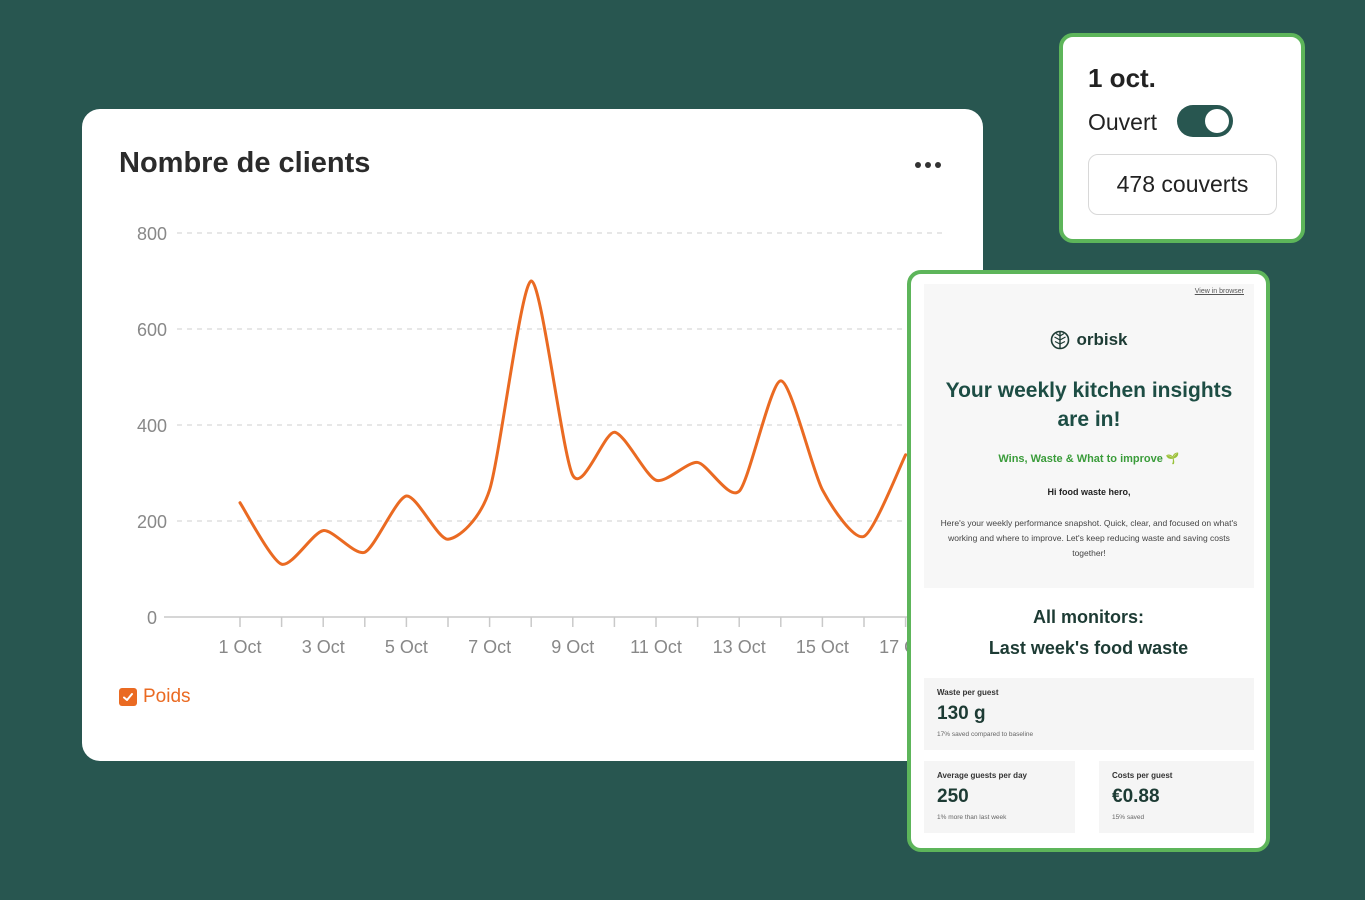 This screenshot has width=1365, height=900. Describe the element at coordinates (152, 330) in the screenshot. I see `y-tick-label: 600` at that location.